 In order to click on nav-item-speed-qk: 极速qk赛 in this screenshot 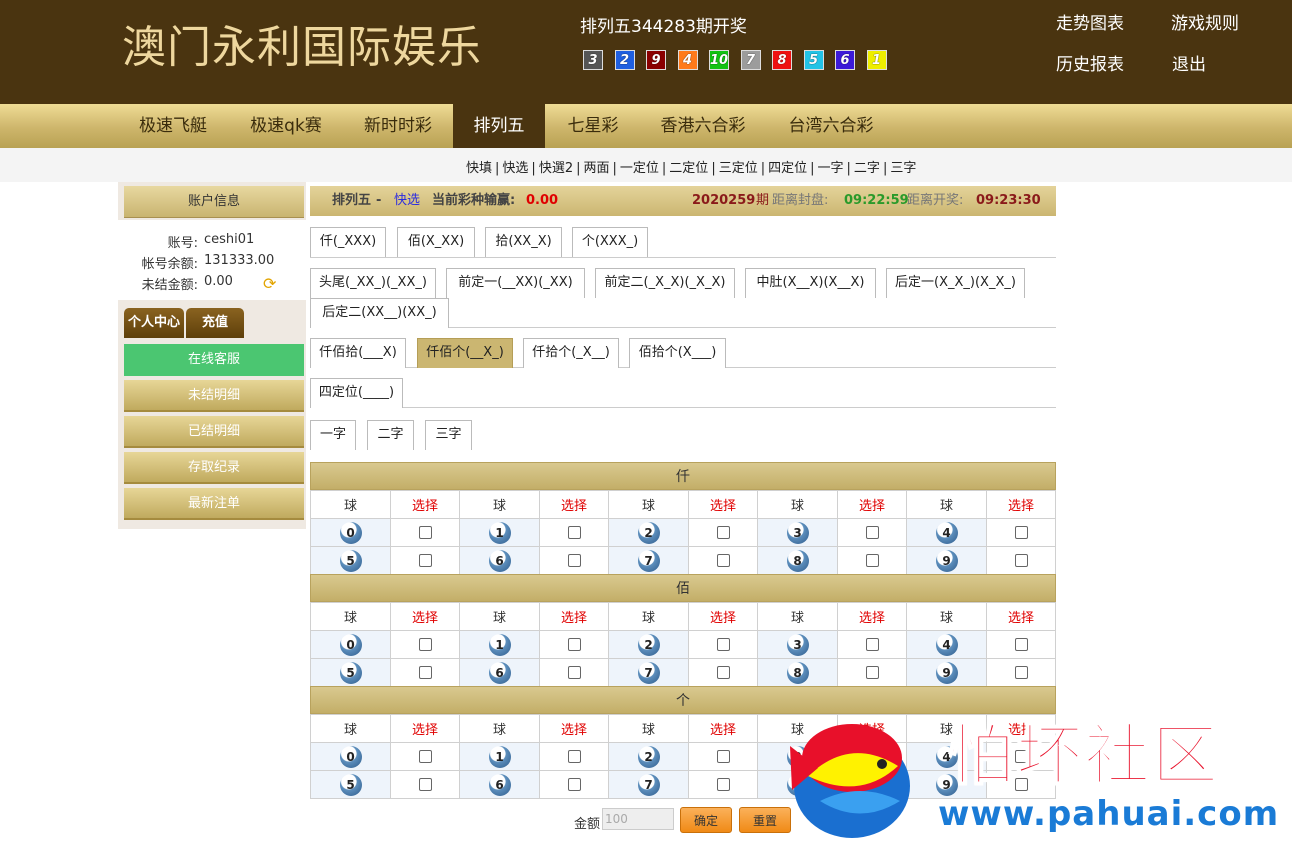, I will do `click(286, 126)`.